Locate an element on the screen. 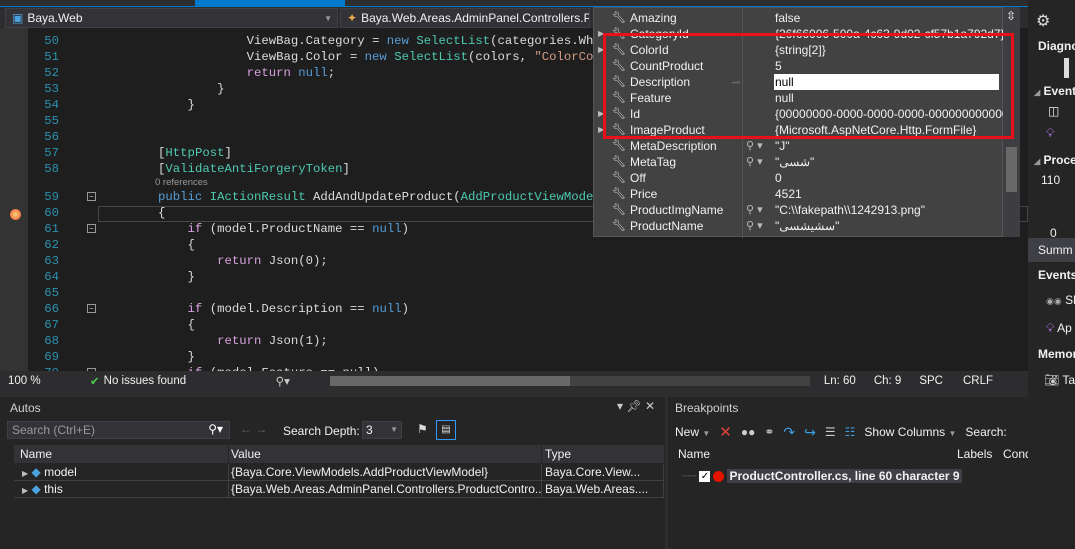 Image resolution: width=1075 pixels, height=549 pixels. enabled-checkbox: ✓ is located at coordinates (705, 476).